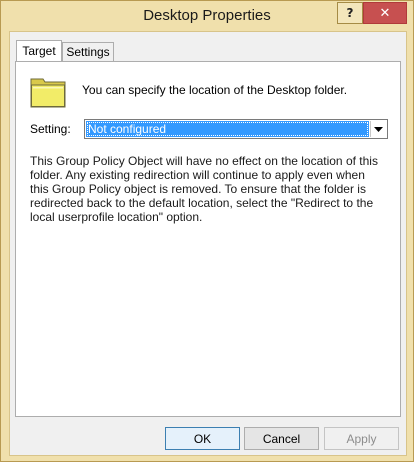  I want to click on setting-label: Setting:, so click(50, 129).